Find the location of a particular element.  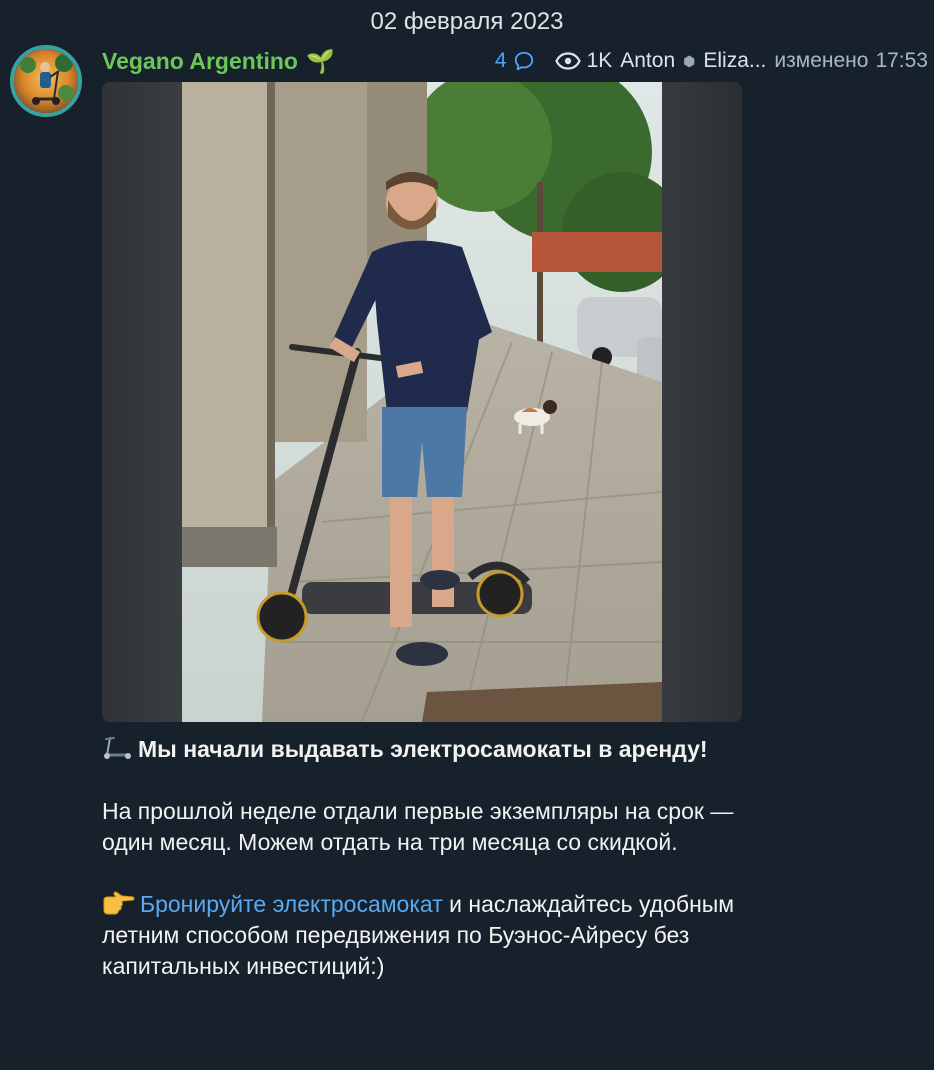

comments-button: 4 is located at coordinates (515, 61).